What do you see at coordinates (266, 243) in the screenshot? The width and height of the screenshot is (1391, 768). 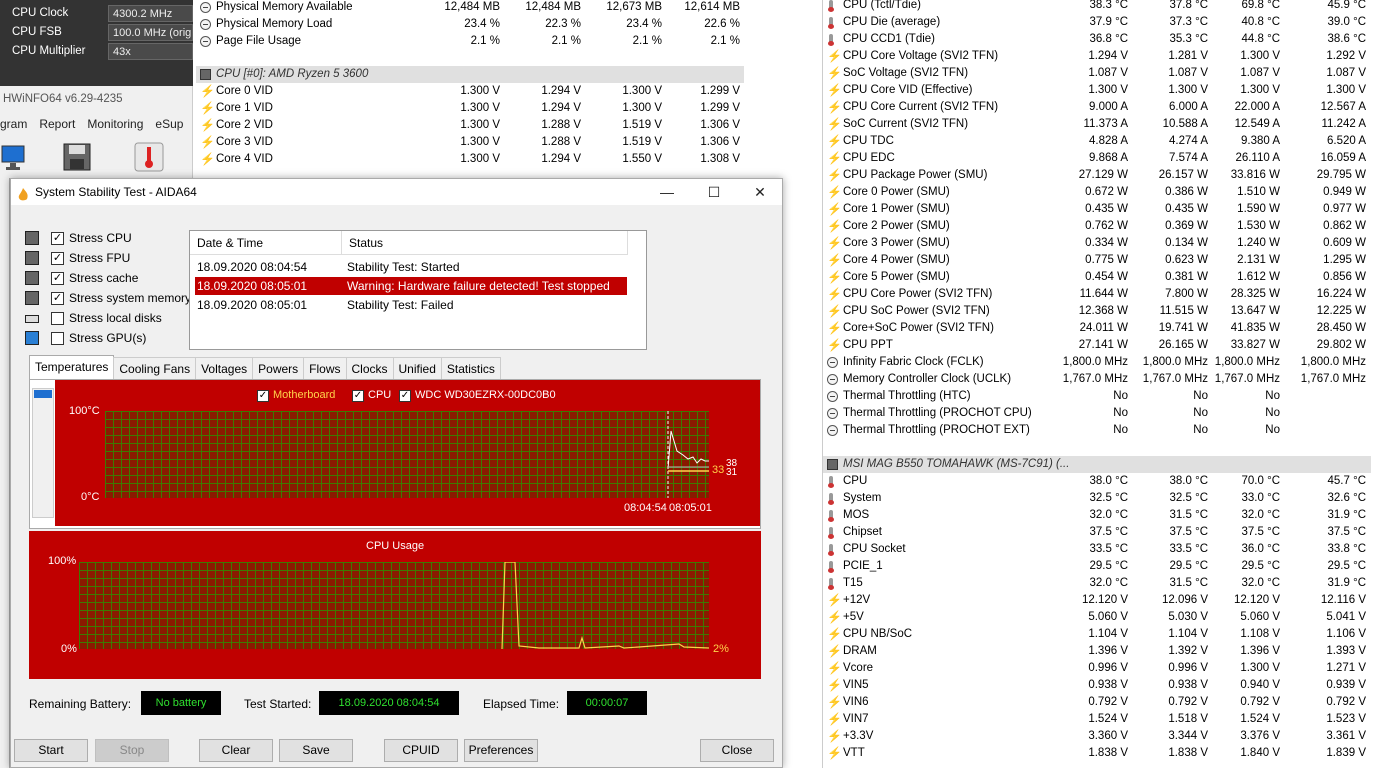 I see `column-header-datetime: Date & Time` at bounding box center [266, 243].